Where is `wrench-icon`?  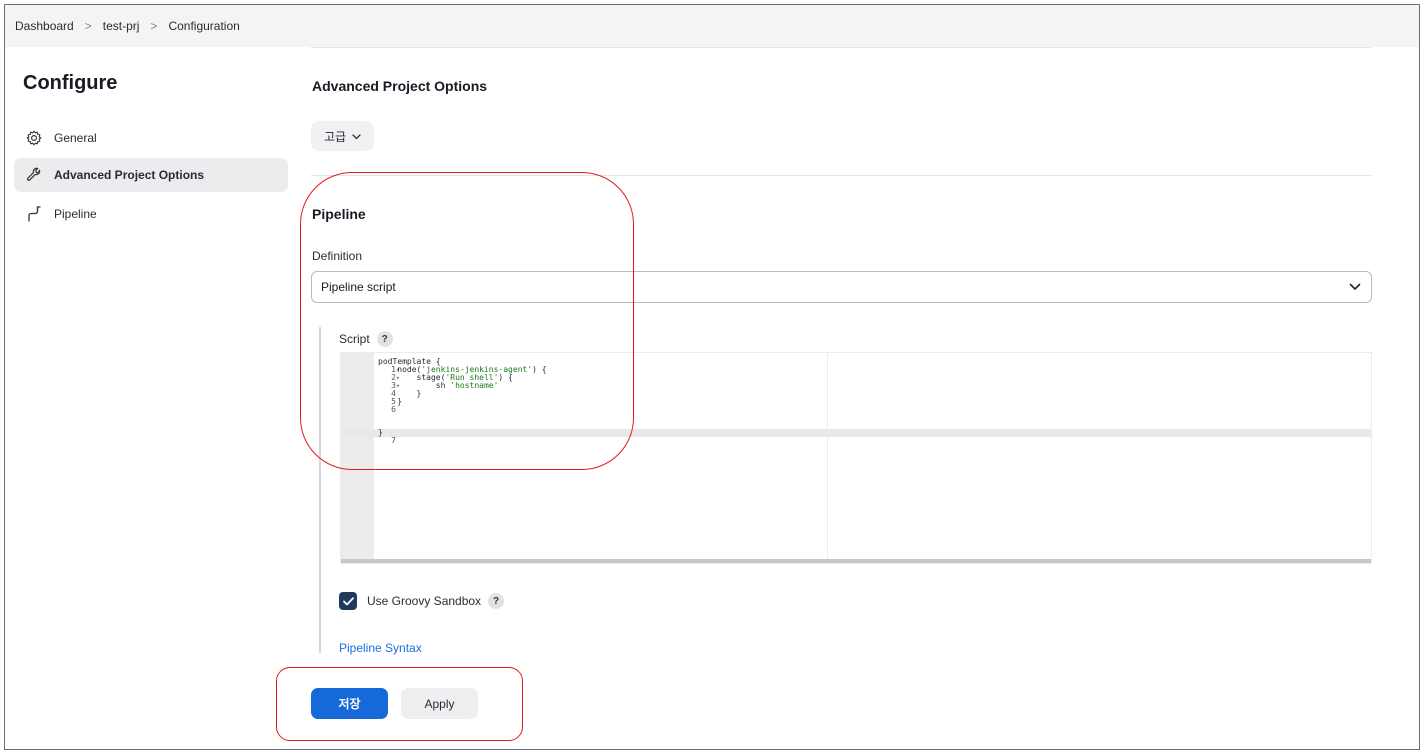 wrench-icon is located at coordinates (34, 175).